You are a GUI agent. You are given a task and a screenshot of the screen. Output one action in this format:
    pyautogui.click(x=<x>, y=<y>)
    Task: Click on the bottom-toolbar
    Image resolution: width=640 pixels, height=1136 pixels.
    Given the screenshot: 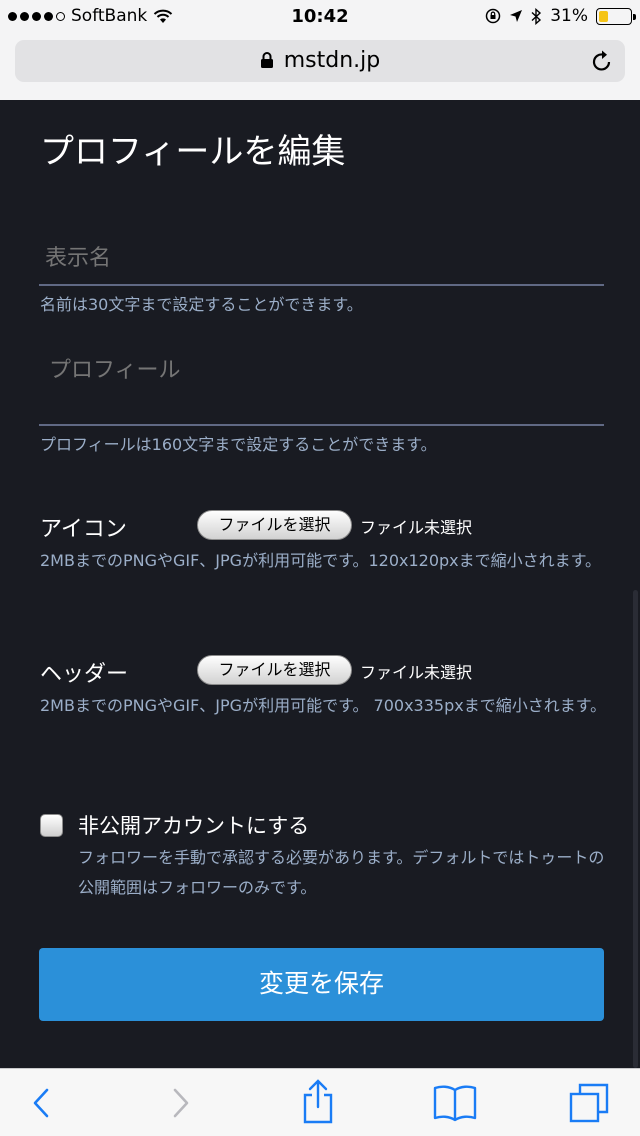 What is the action you would take?
    pyautogui.click(x=320, y=1102)
    